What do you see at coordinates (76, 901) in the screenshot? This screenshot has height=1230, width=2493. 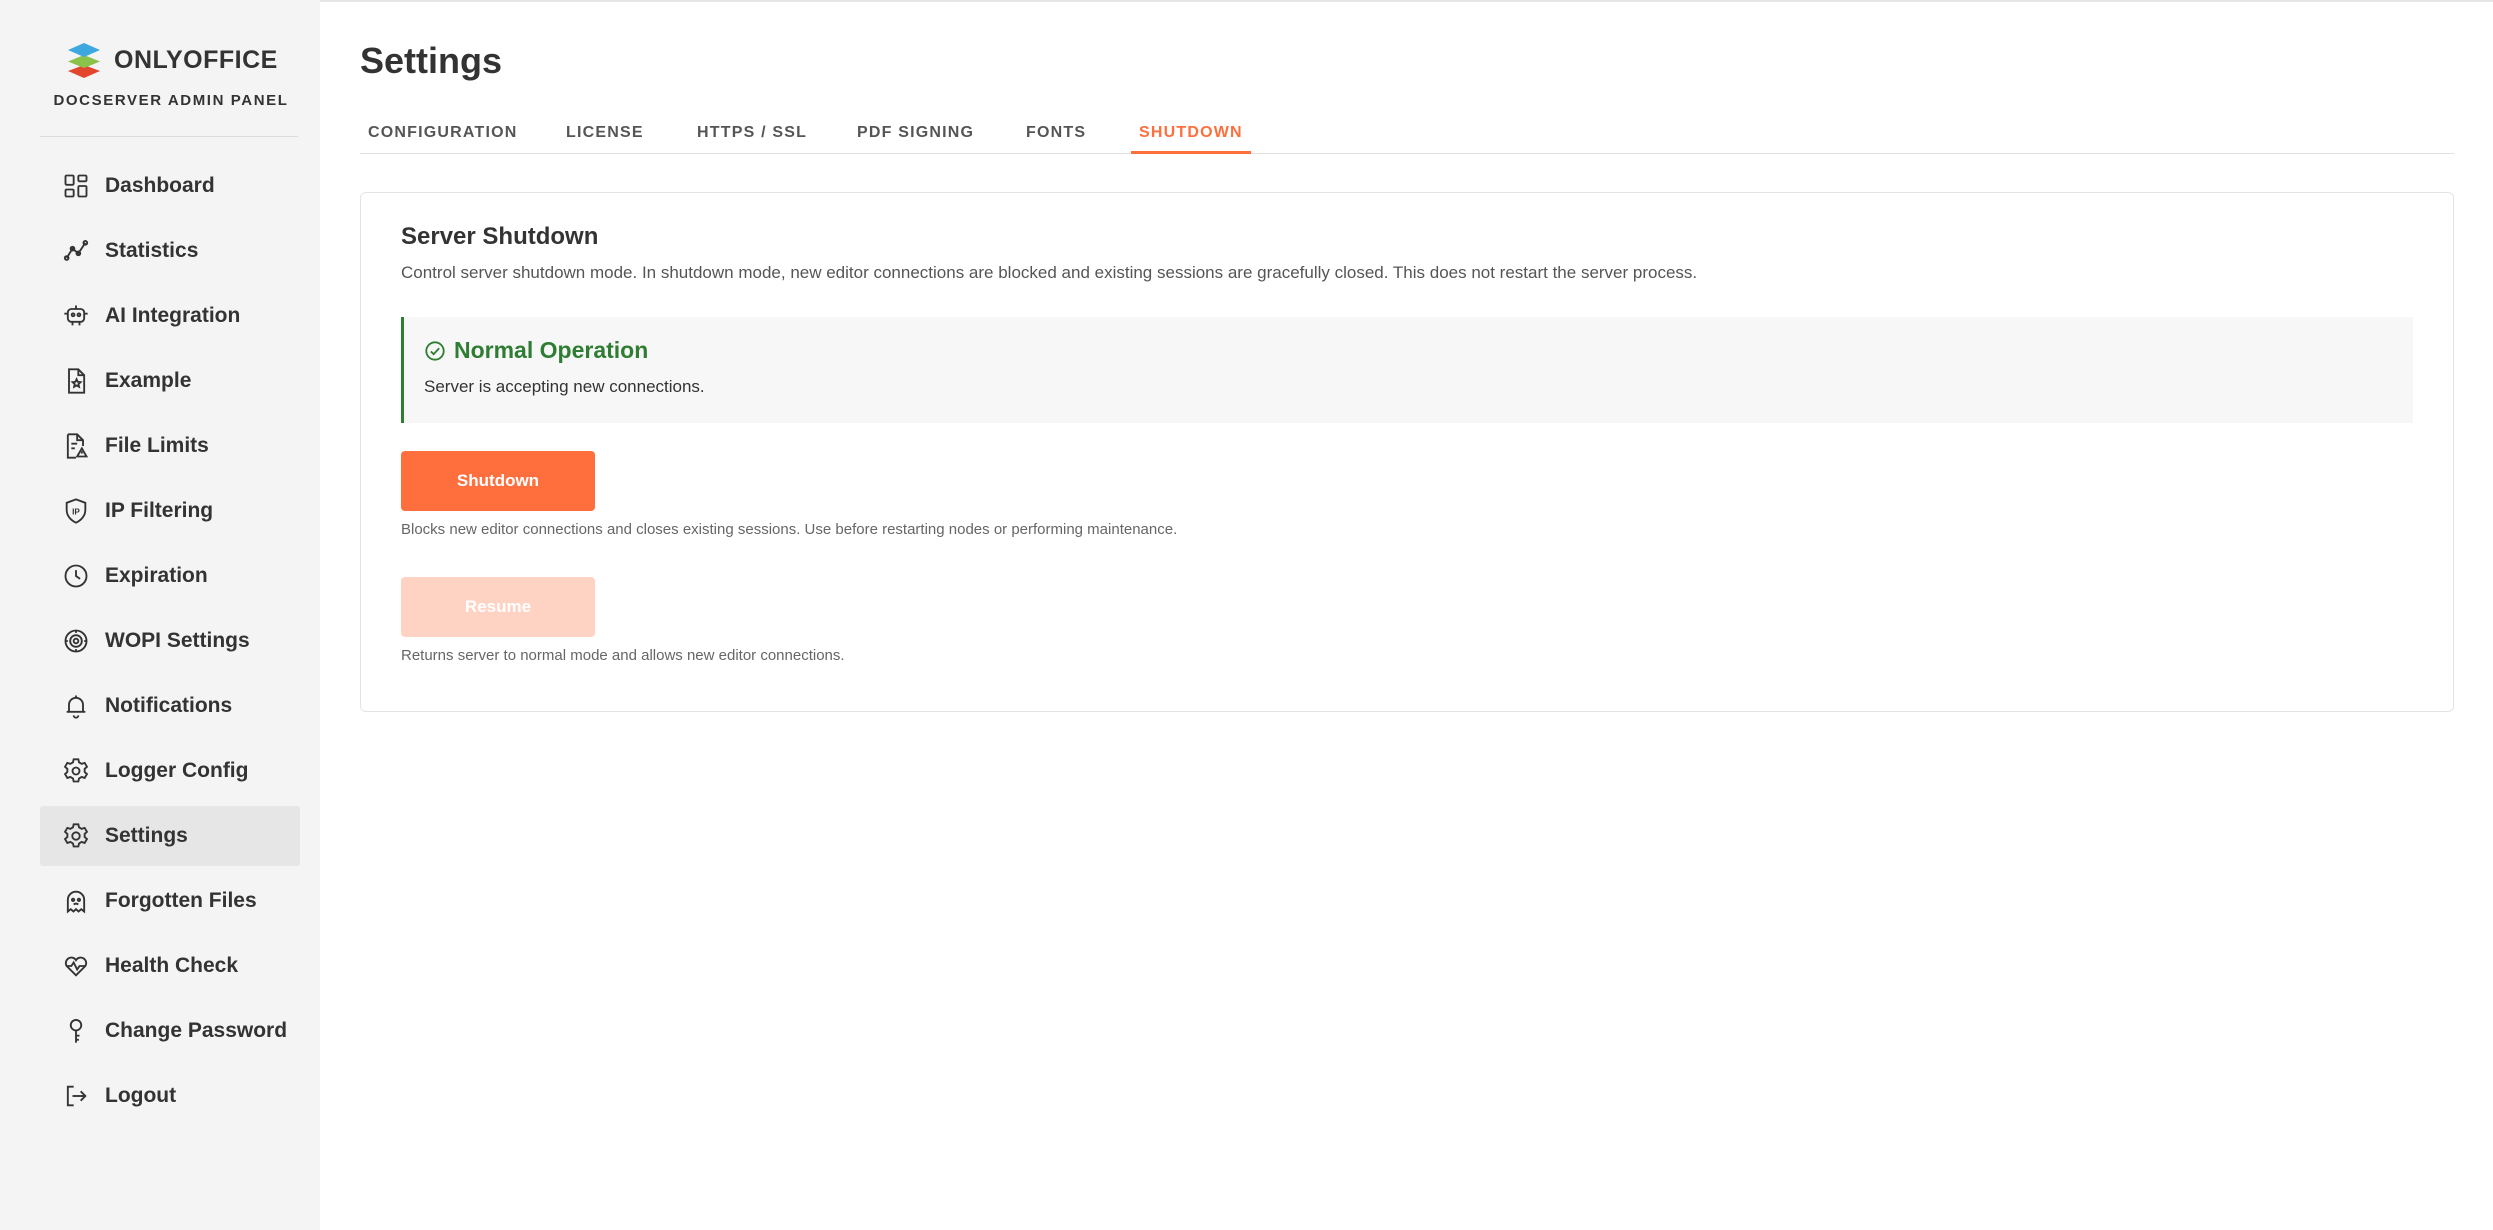 I see `ghost-icon` at bounding box center [76, 901].